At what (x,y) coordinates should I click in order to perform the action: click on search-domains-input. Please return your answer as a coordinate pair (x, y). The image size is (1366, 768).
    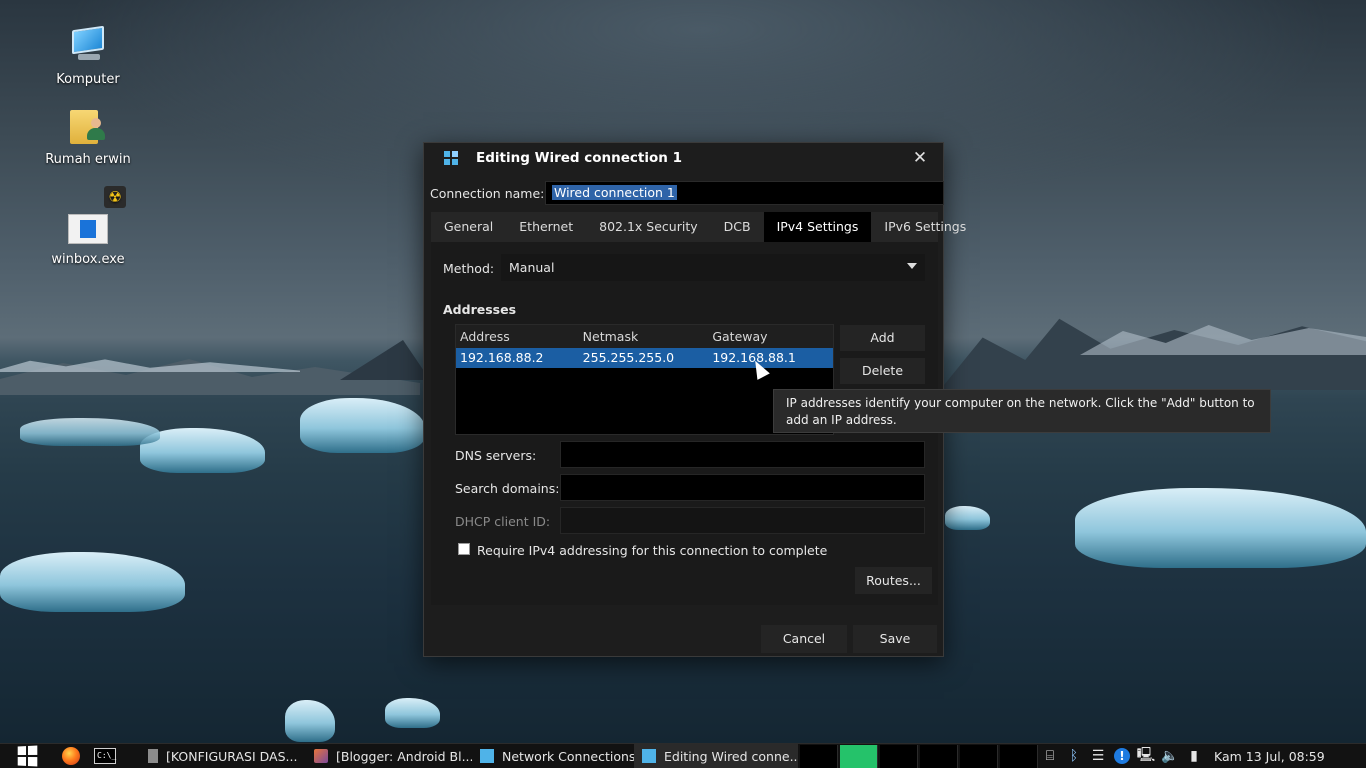
    Looking at the image, I should click on (742, 487).